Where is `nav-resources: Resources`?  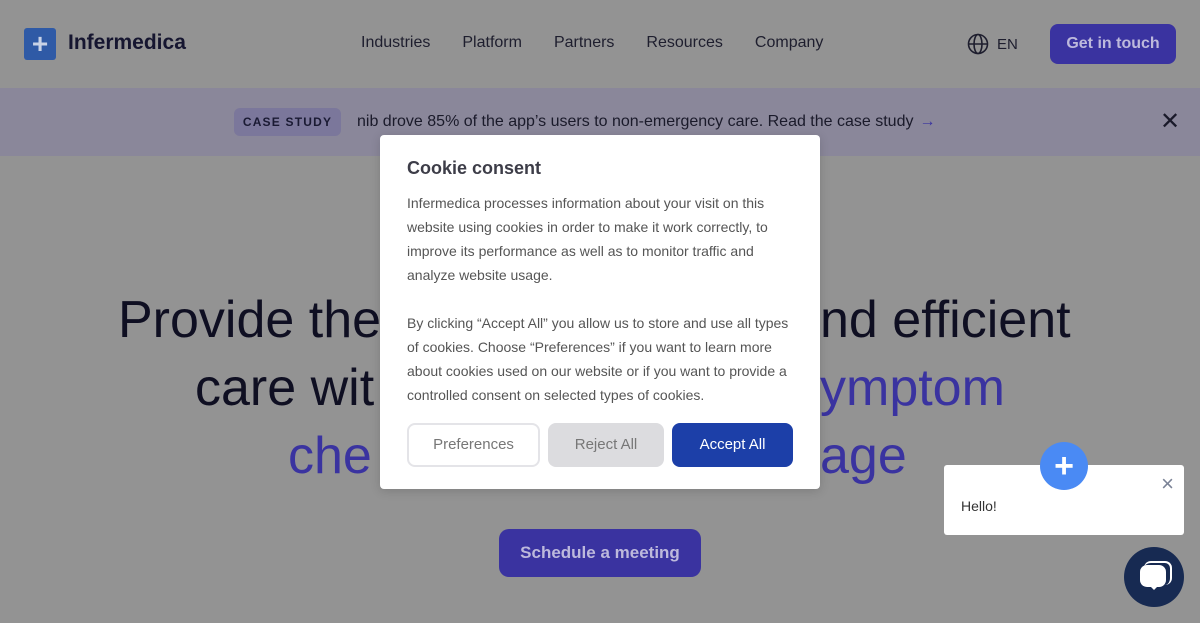 nav-resources: Resources is located at coordinates (684, 43).